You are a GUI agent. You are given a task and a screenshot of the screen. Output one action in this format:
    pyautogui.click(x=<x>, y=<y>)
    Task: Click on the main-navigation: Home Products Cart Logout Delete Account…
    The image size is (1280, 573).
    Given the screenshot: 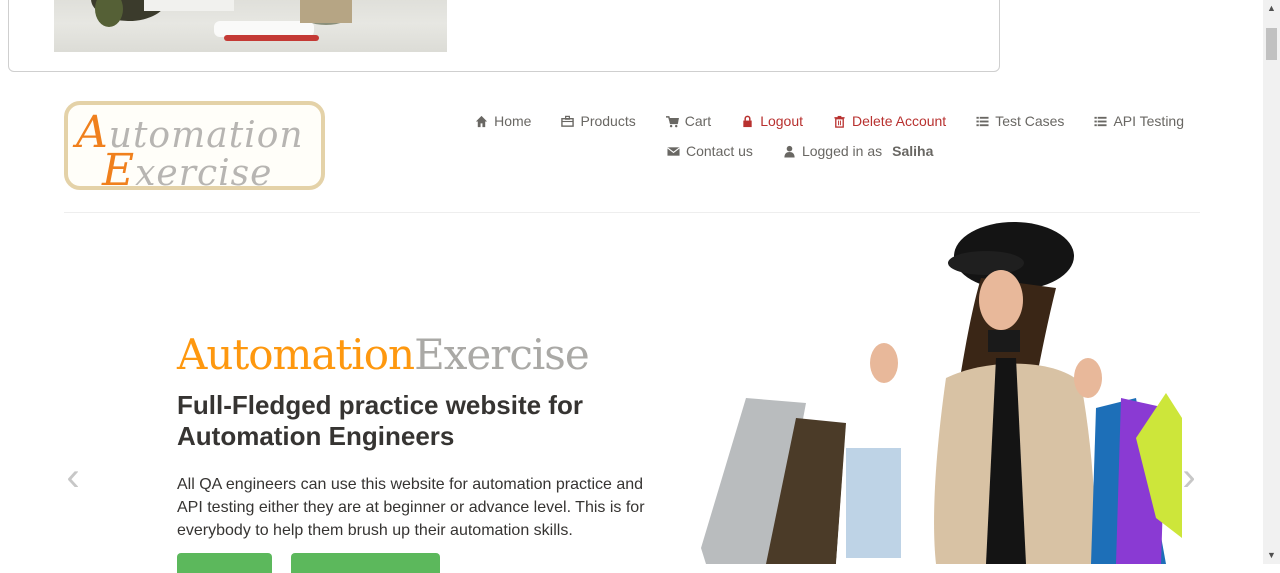 What is the action you would take?
    pyautogui.click(x=820, y=136)
    